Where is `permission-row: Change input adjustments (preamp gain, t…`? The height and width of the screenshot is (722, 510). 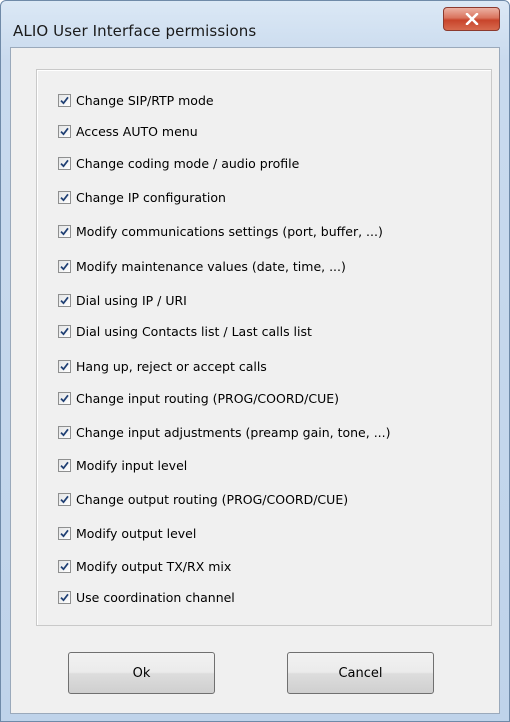
permission-row: Change input adjustments (preamp gain, t… is located at coordinates (224, 432).